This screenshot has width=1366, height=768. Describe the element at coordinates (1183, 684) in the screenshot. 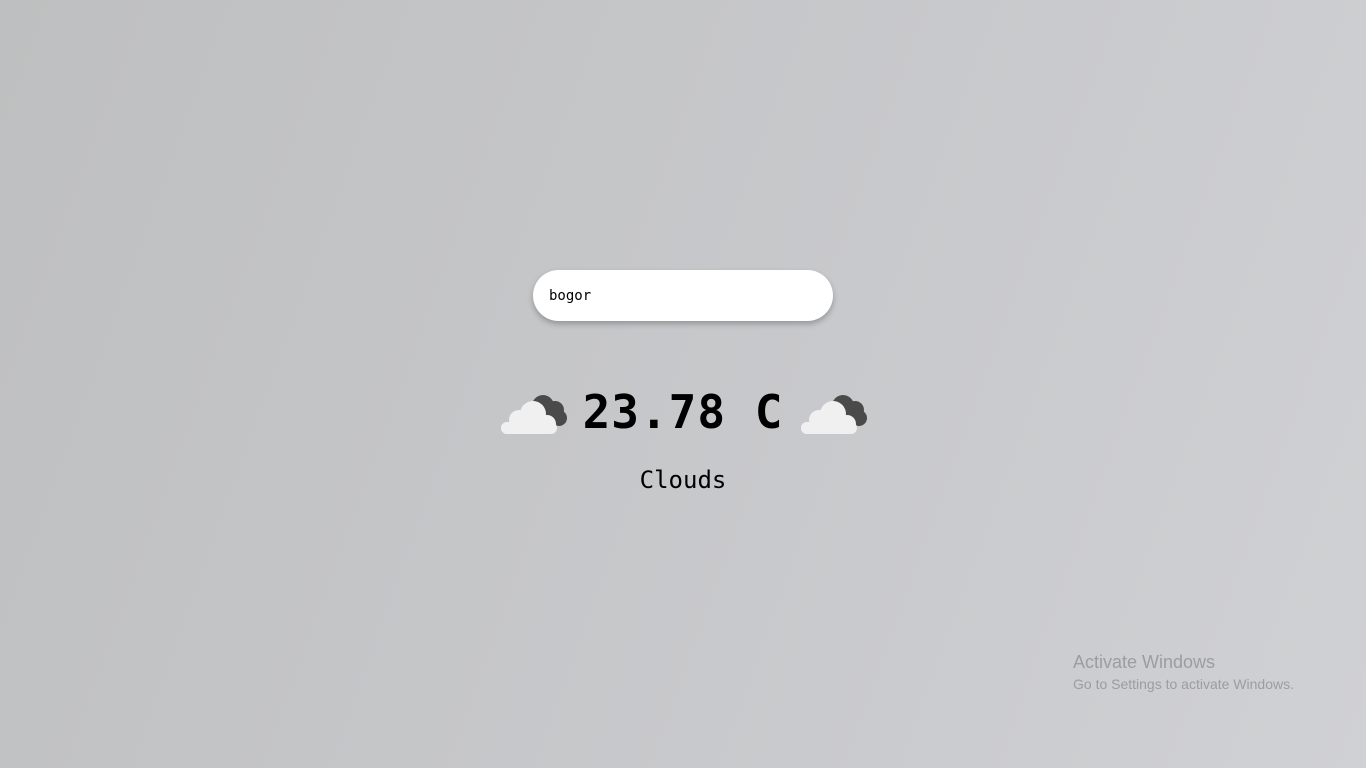

I see `watermark-subtitle: Go to Settings to activate Windows.` at that location.